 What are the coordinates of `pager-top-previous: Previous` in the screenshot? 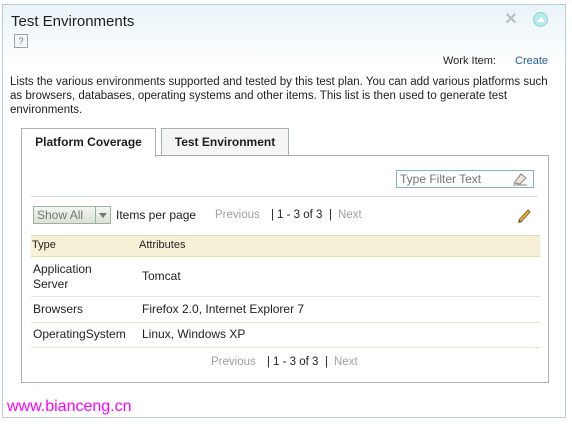 It's located at (237, 215).